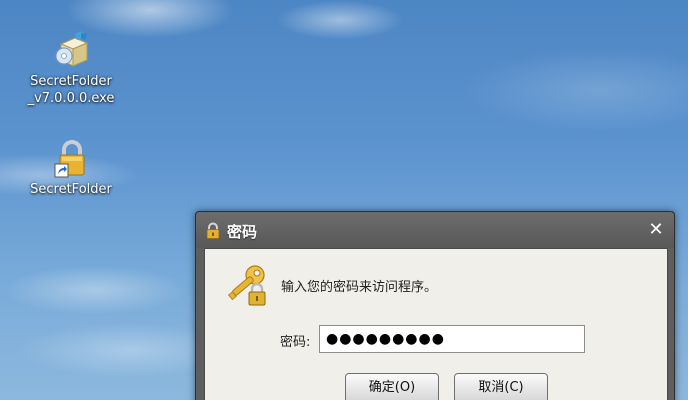 This screenshot has height=400, width=688. What do you see at coordinates (392, 386) in the screenshot?
I see `ok-button: 确定(O)` at bounding box center [392, 386].